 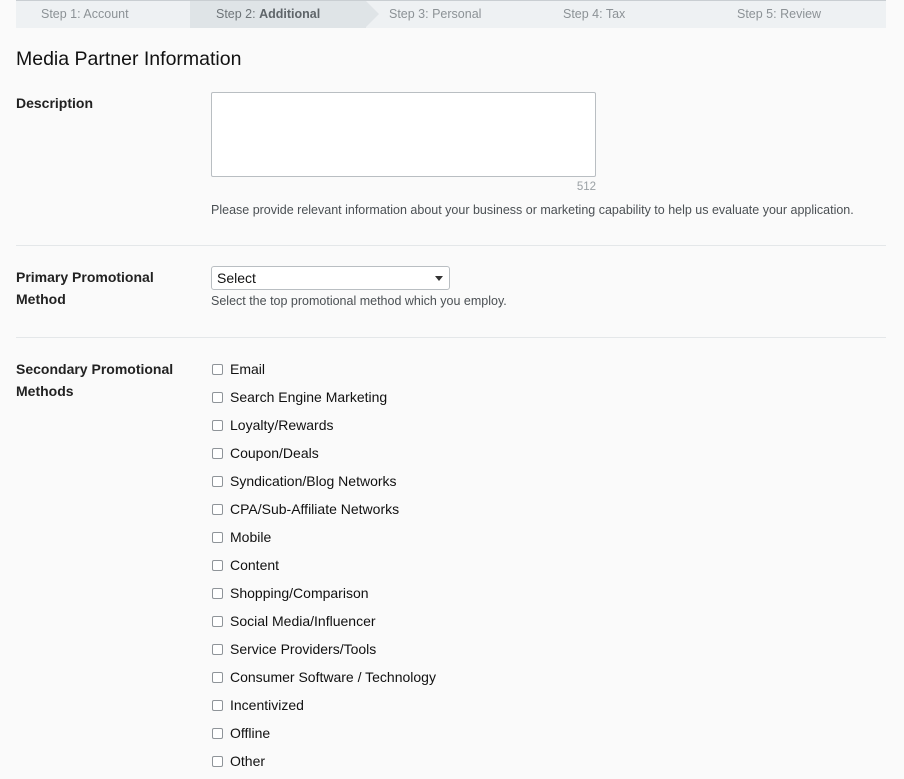 What do you see at coordinates (759, 14) in the screenshot?
I see `step-prefix: Step 5:` at bounding box center [759, 14].